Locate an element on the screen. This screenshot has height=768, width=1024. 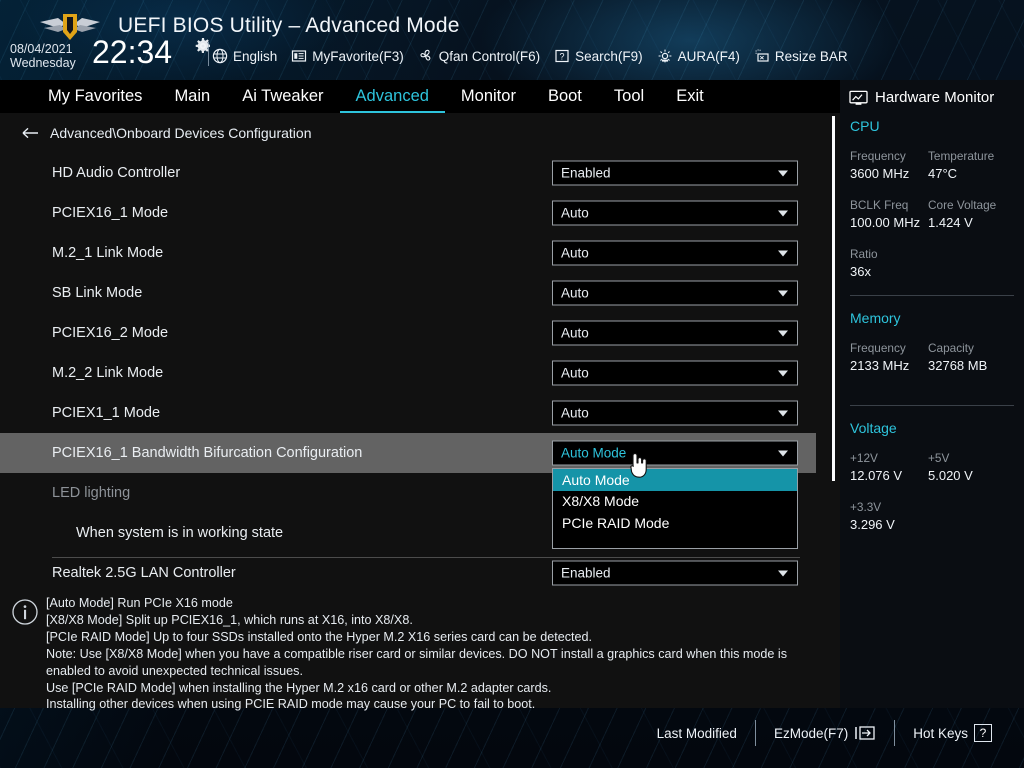
tab-my-favorites: My Favorites is located at coordinates (95, 96).